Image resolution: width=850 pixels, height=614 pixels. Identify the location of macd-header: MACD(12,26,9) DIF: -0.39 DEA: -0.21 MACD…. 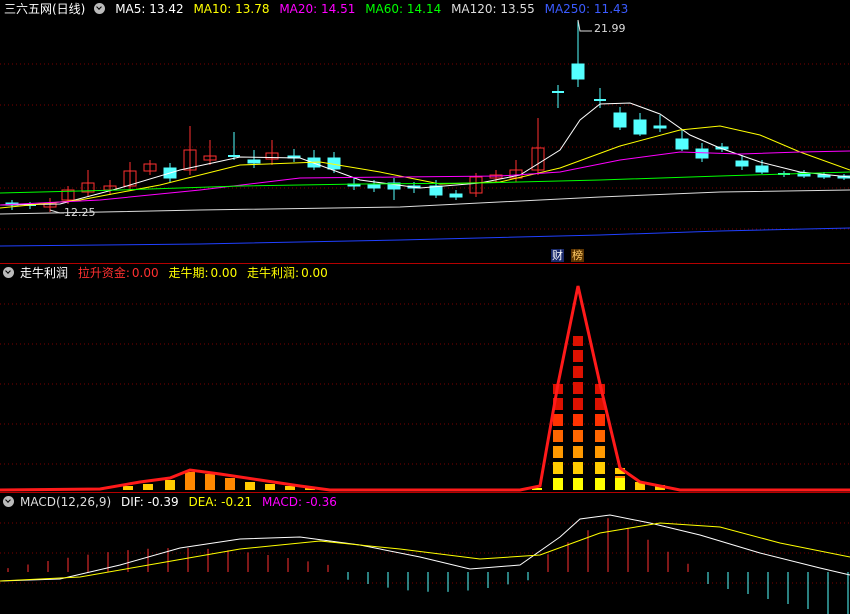
(425, 502).